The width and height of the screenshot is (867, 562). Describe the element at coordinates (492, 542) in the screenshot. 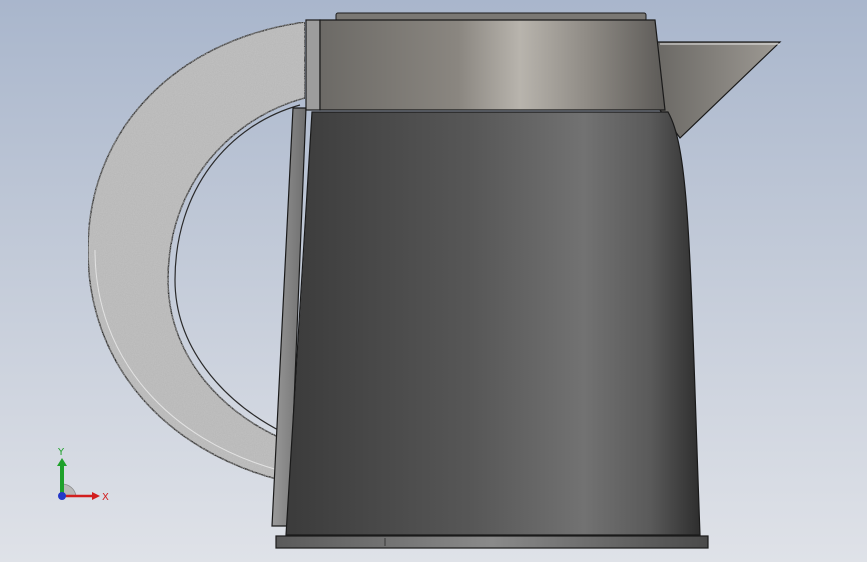

I see `kettle-base-ring` at that location.